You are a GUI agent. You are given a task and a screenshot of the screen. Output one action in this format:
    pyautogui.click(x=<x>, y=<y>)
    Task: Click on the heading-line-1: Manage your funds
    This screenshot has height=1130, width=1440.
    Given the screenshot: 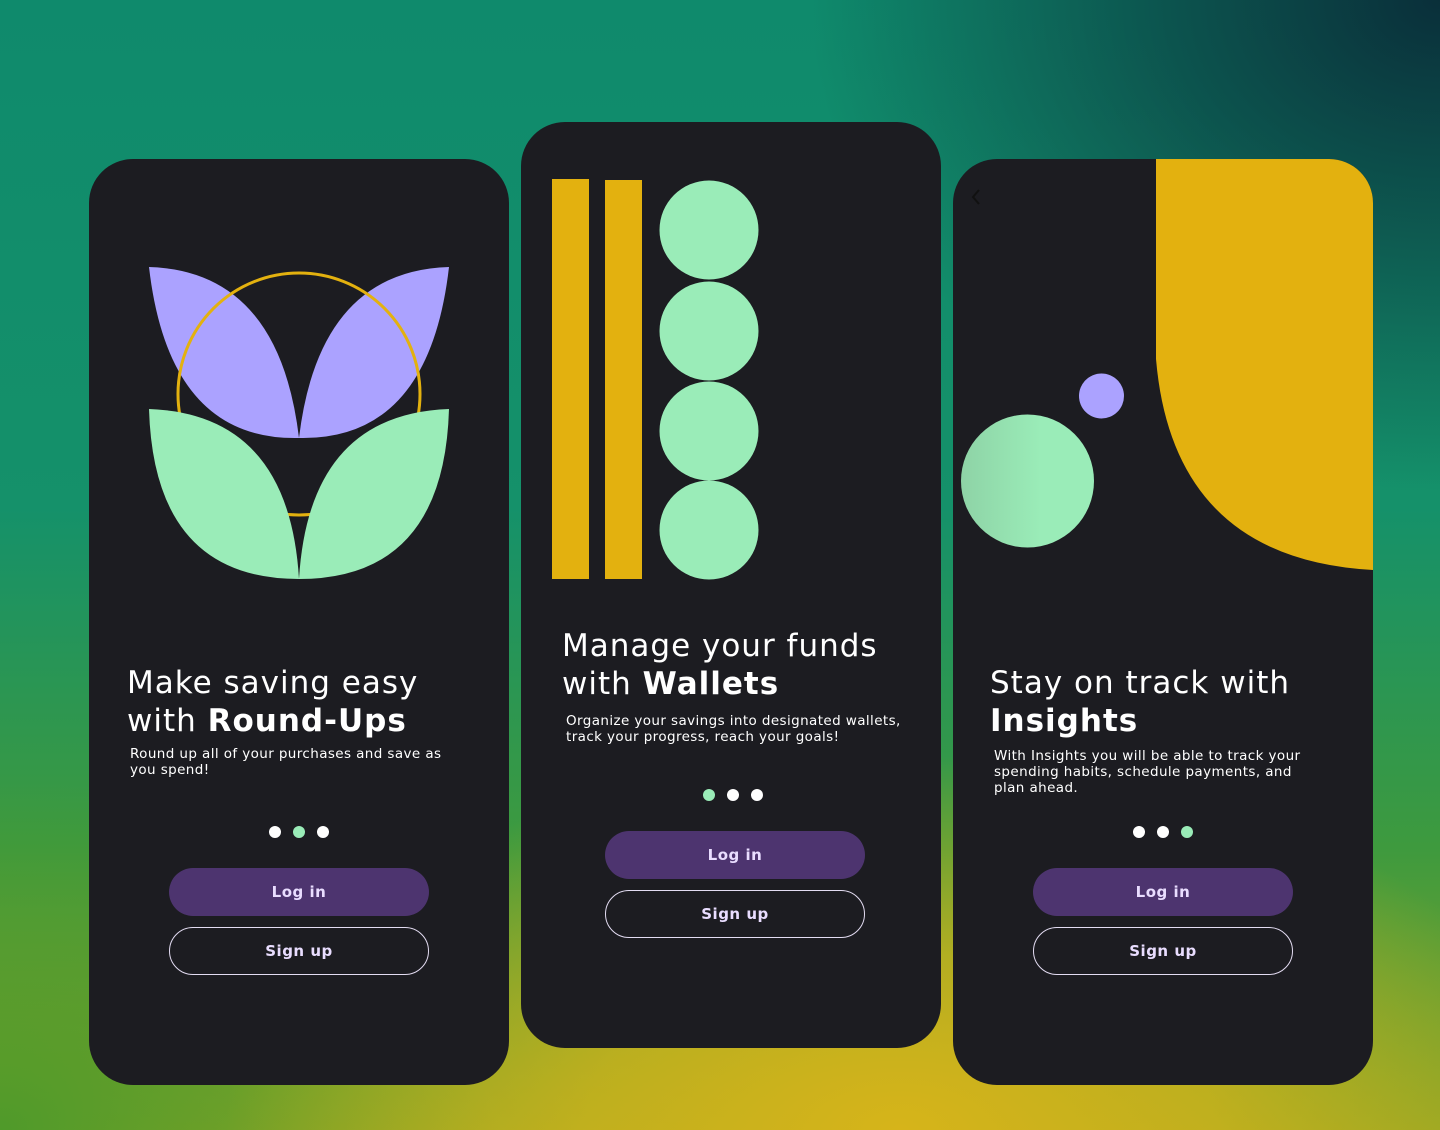 What is the action you would take?
    pyautogui.click(x=720, y=646)
    